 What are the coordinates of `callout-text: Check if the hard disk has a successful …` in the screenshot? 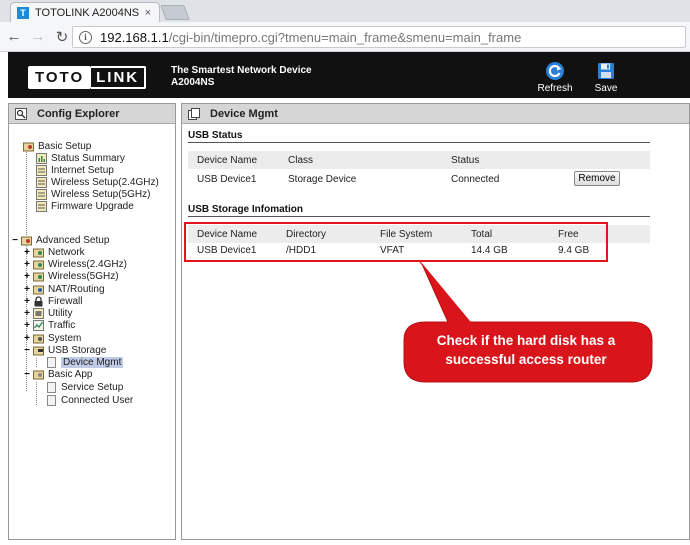 It's located at (526, 350).